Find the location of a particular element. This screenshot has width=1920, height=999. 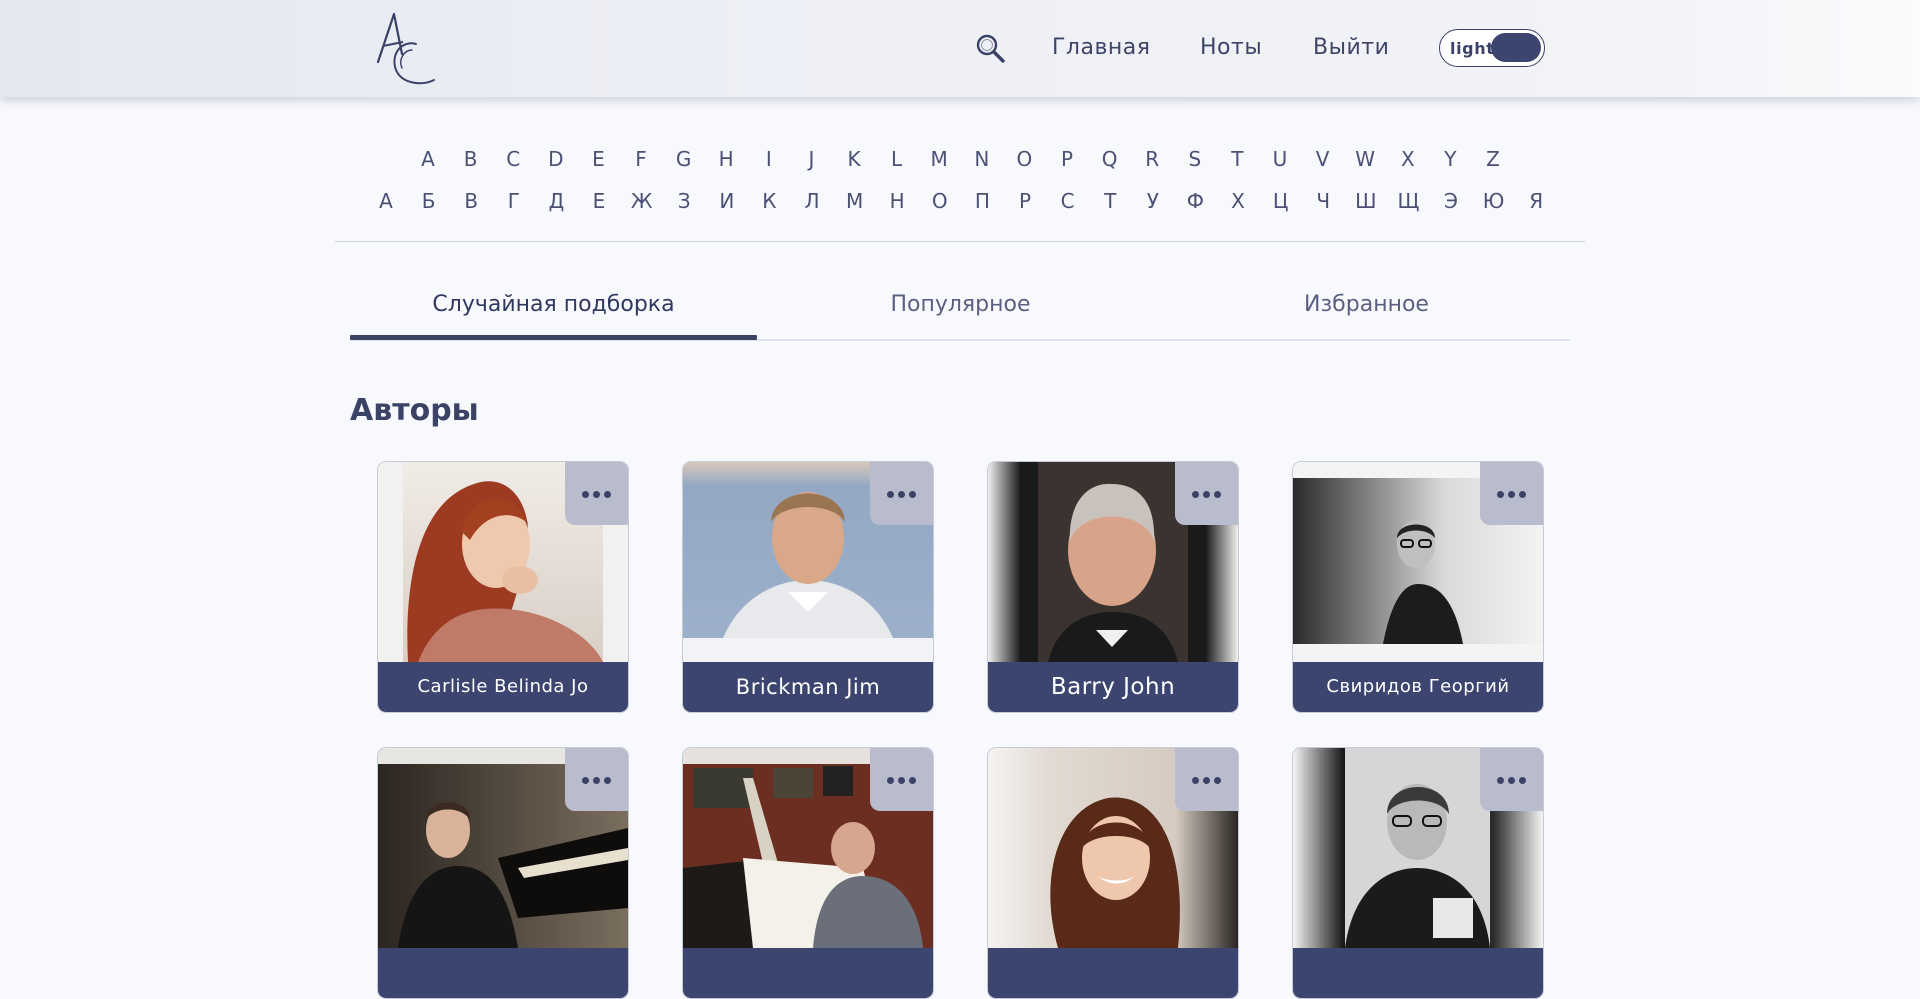

cyrillic-letter-filter: Я is located at coordinates (1536, 201).